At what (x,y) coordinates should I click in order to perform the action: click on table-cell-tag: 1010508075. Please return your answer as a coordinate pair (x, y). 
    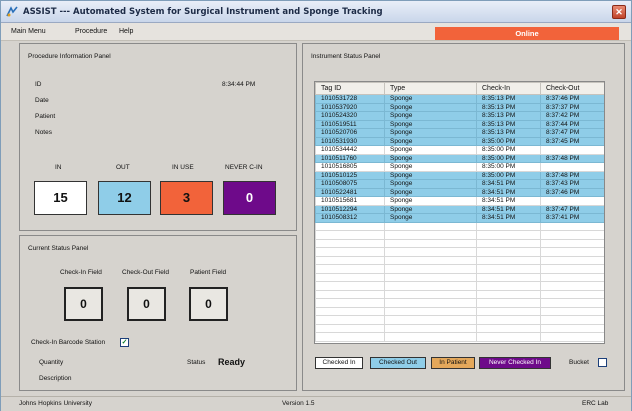
    Looking at the image, I should click on (350, 184).